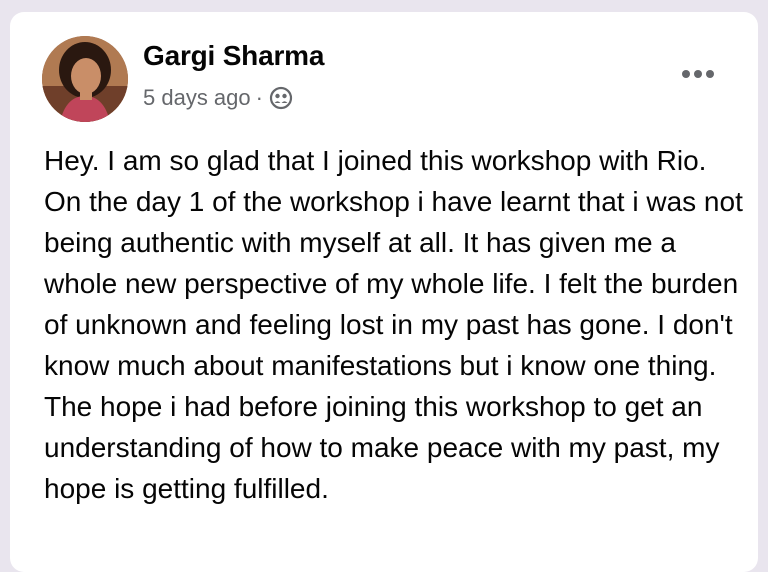 The width and height of the screenshot is (768, 572). Describe the element at coordinates (233, 56) in the screenshot. I see `author-name: Gargi Sharma` at that location.